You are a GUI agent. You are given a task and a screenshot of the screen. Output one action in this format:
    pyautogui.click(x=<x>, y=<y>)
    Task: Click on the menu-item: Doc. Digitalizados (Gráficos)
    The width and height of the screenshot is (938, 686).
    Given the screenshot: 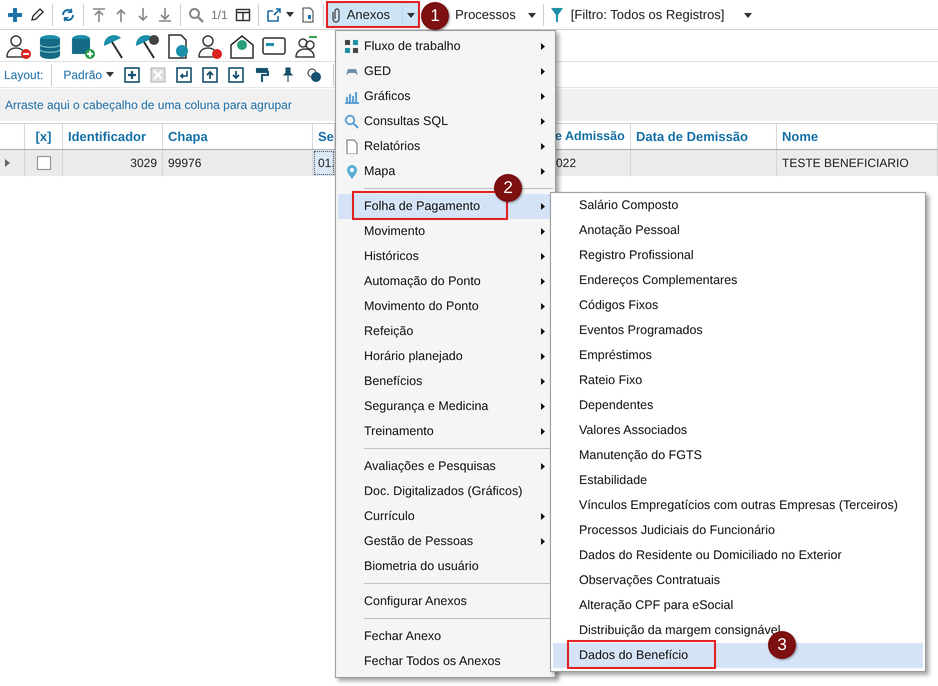 What is the action you would take?
    pyautogui.click(x=445, y=491)
    